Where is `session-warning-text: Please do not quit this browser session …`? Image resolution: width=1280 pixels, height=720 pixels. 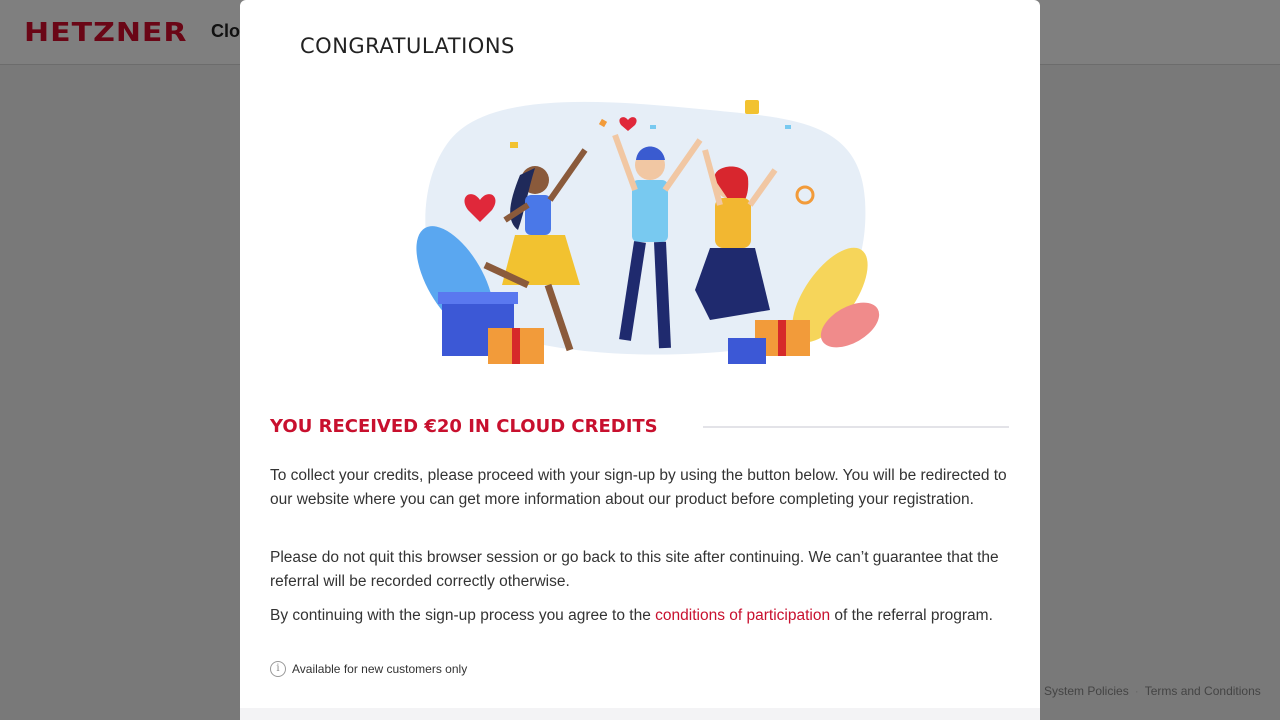
session-warning-text: Please do not quit this browser session … is located at coordinates (634, 569).